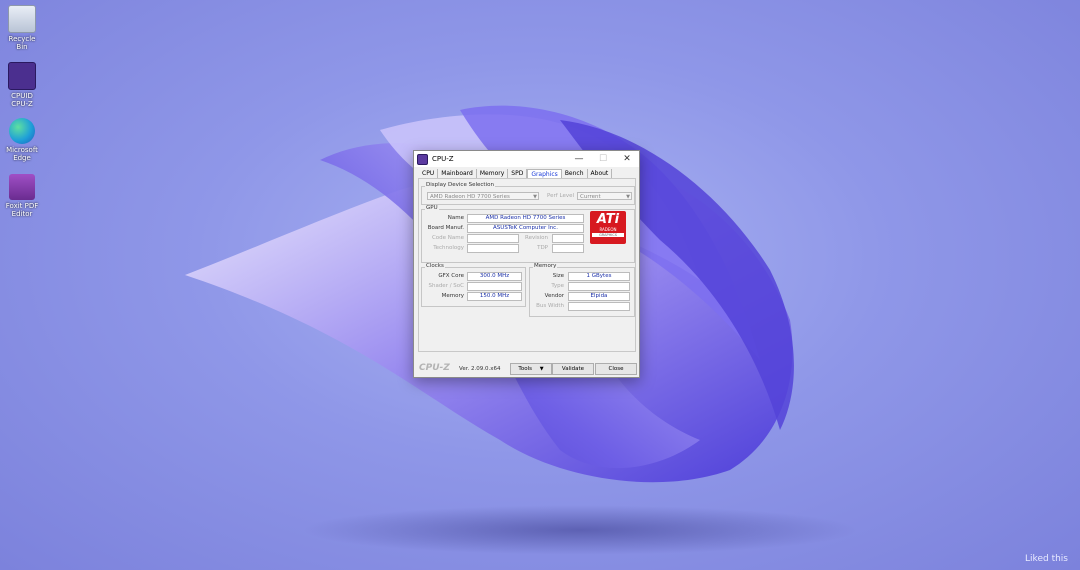  Describe the element at coordinates (448, 248) in the screenshot. I see `technology-label: Technology` at that location.